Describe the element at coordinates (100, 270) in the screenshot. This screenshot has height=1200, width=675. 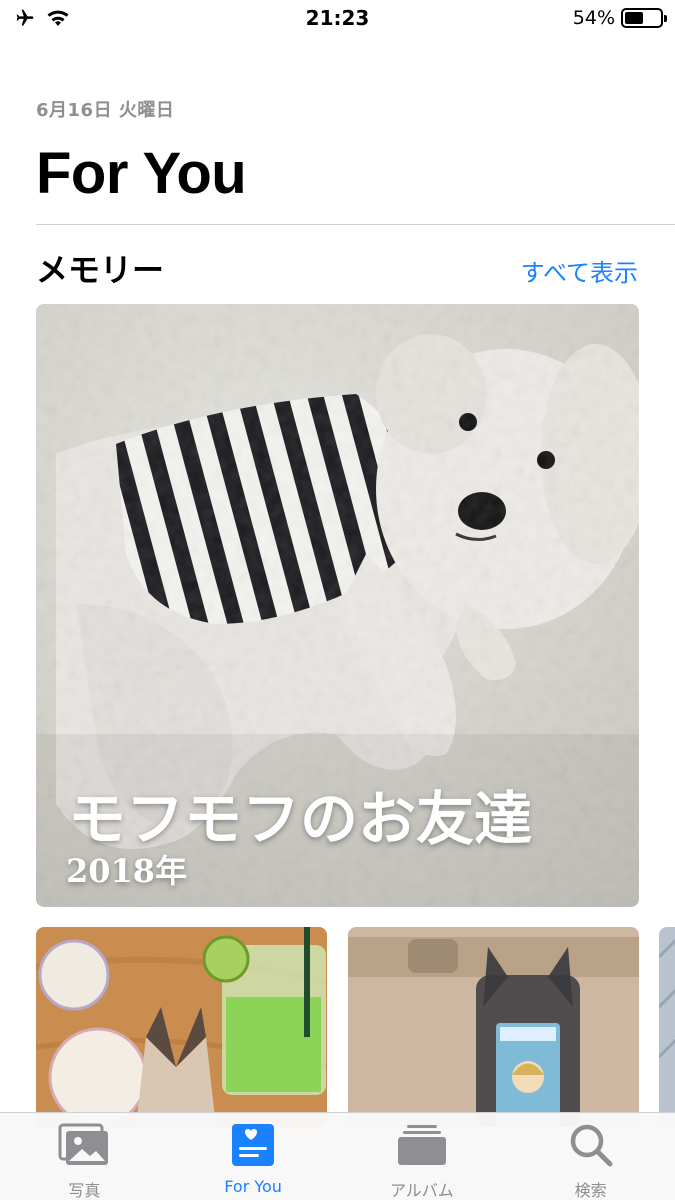
I see `memories-section-title: メモリー` at that location.